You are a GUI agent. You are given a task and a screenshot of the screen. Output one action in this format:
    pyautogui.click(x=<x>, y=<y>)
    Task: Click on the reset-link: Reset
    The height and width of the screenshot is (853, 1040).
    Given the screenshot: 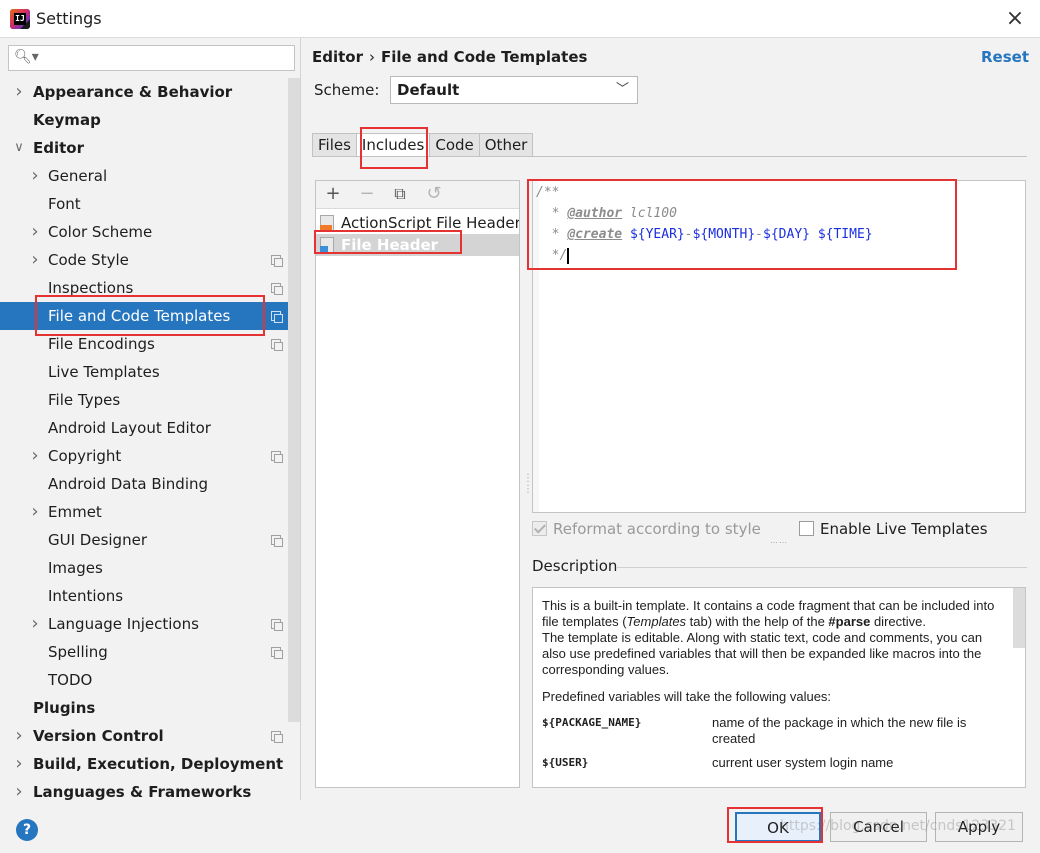 What is the action you would take?
    pyautogui.click(x=1005, y=57)
    